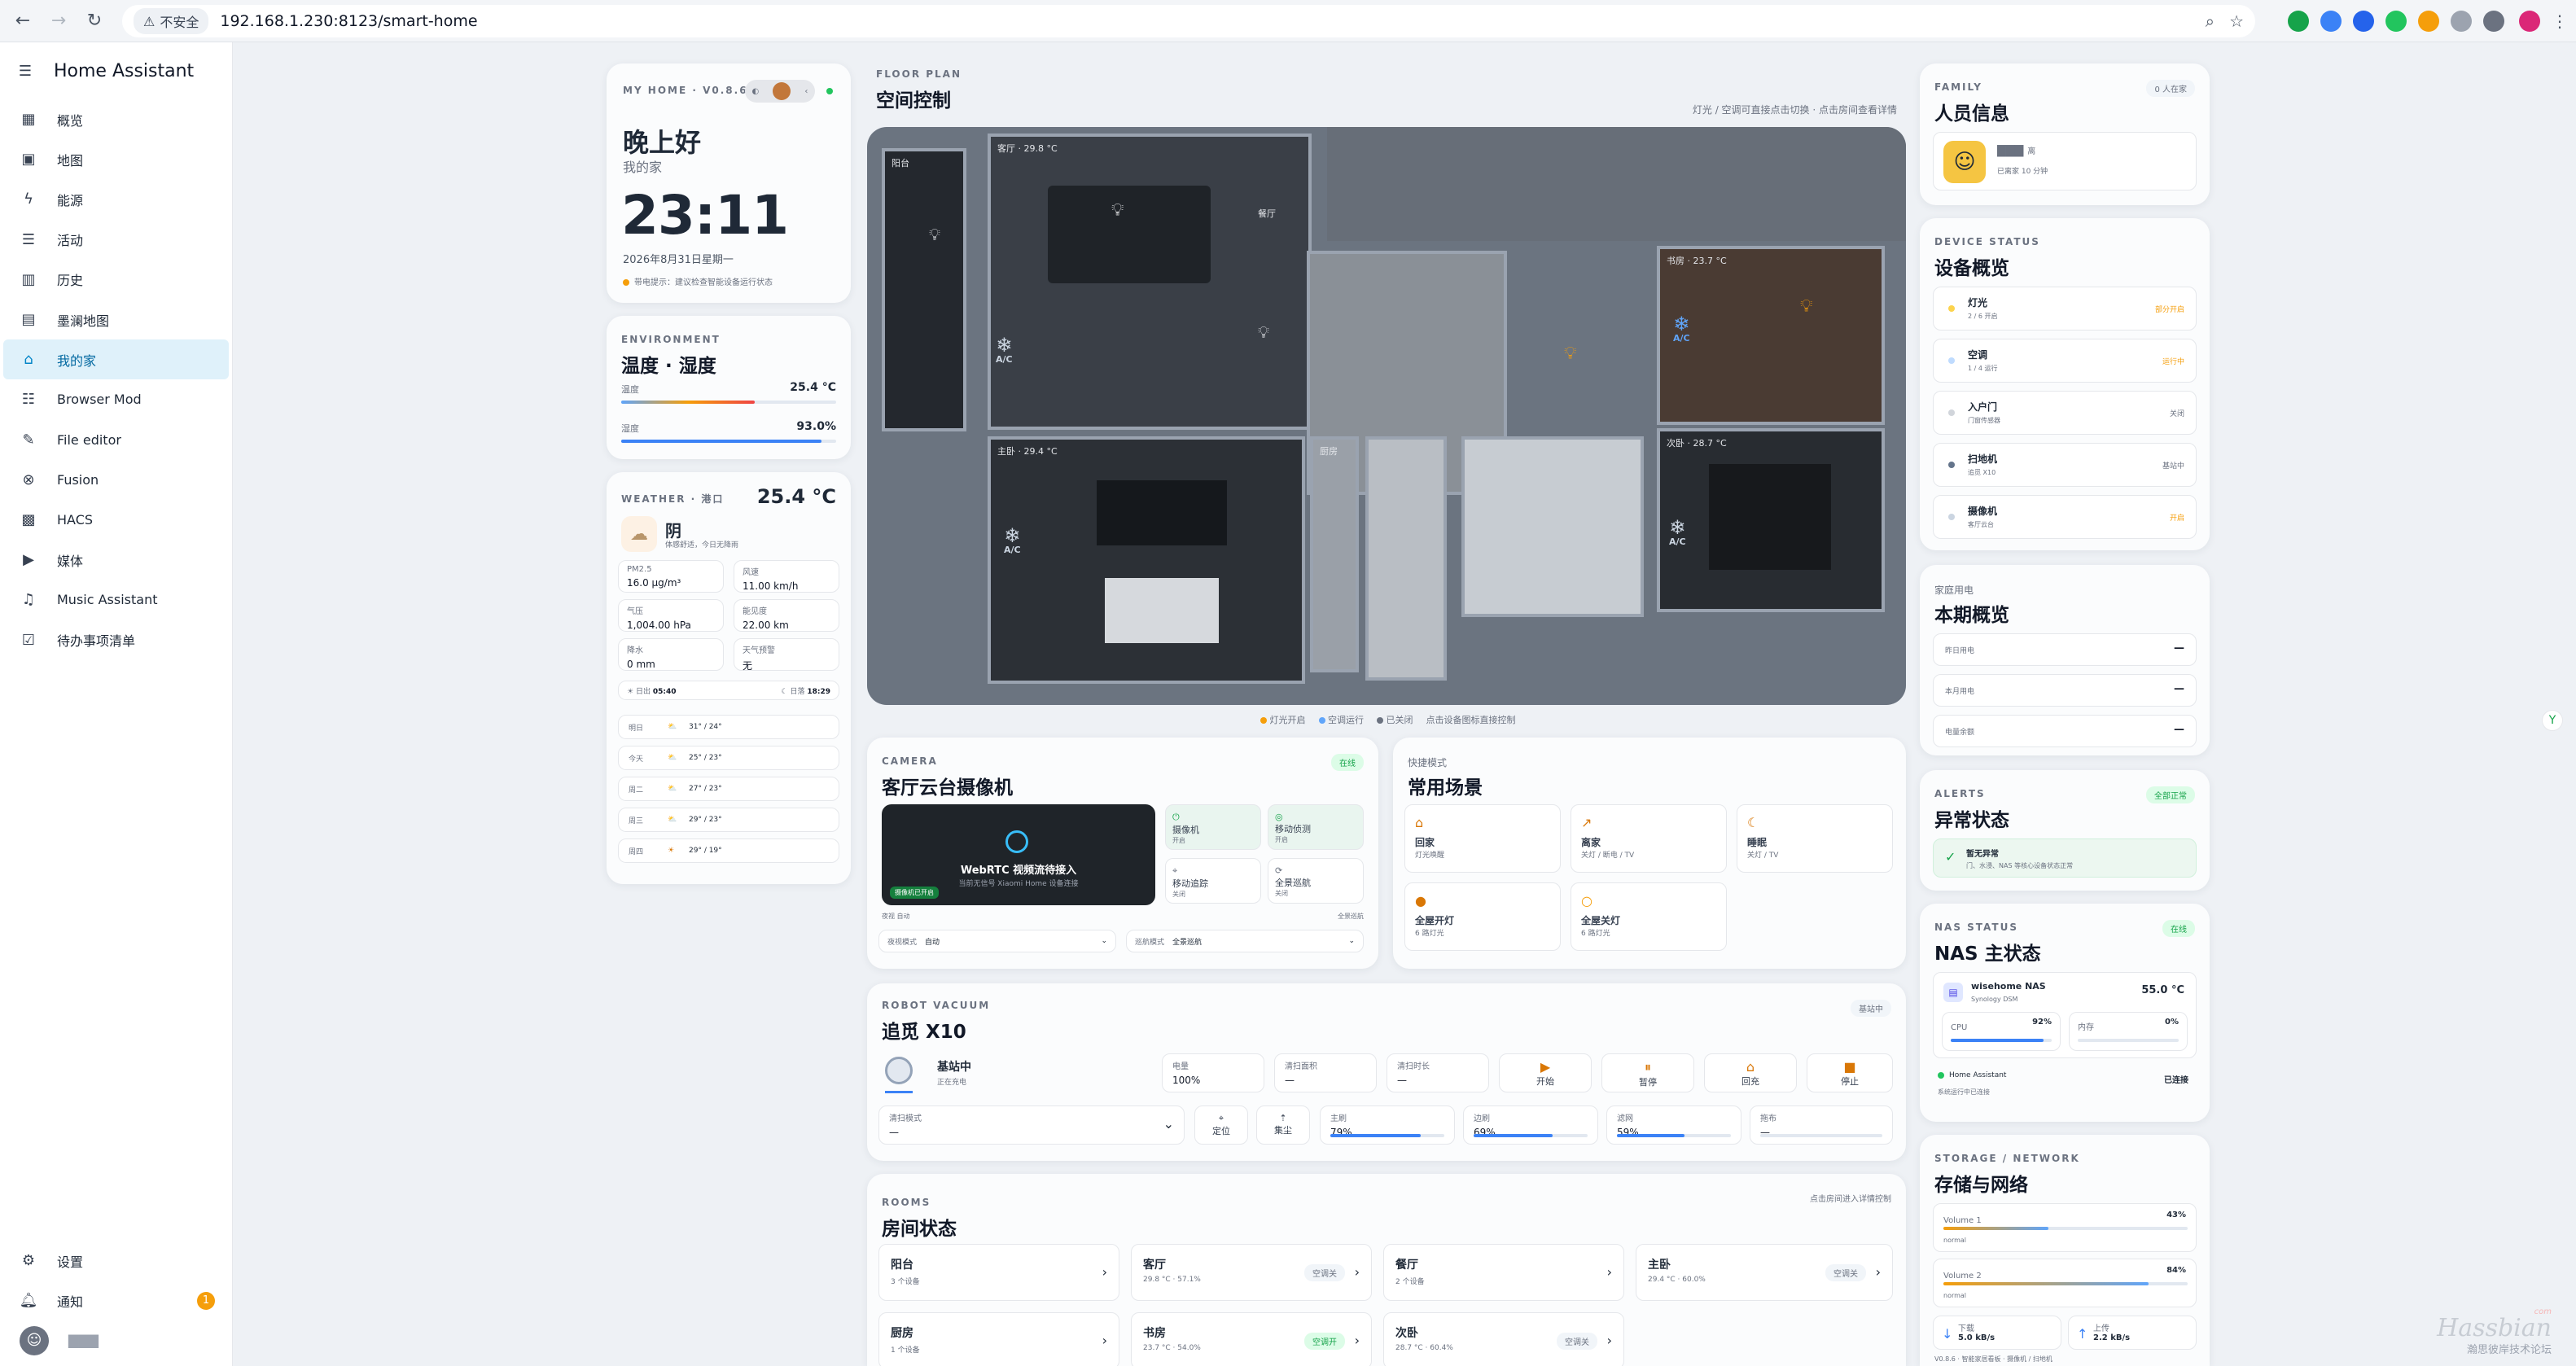  I want to click on sidebar-item-inkmap: ▤ 墨澜地图, so click(116, 319).